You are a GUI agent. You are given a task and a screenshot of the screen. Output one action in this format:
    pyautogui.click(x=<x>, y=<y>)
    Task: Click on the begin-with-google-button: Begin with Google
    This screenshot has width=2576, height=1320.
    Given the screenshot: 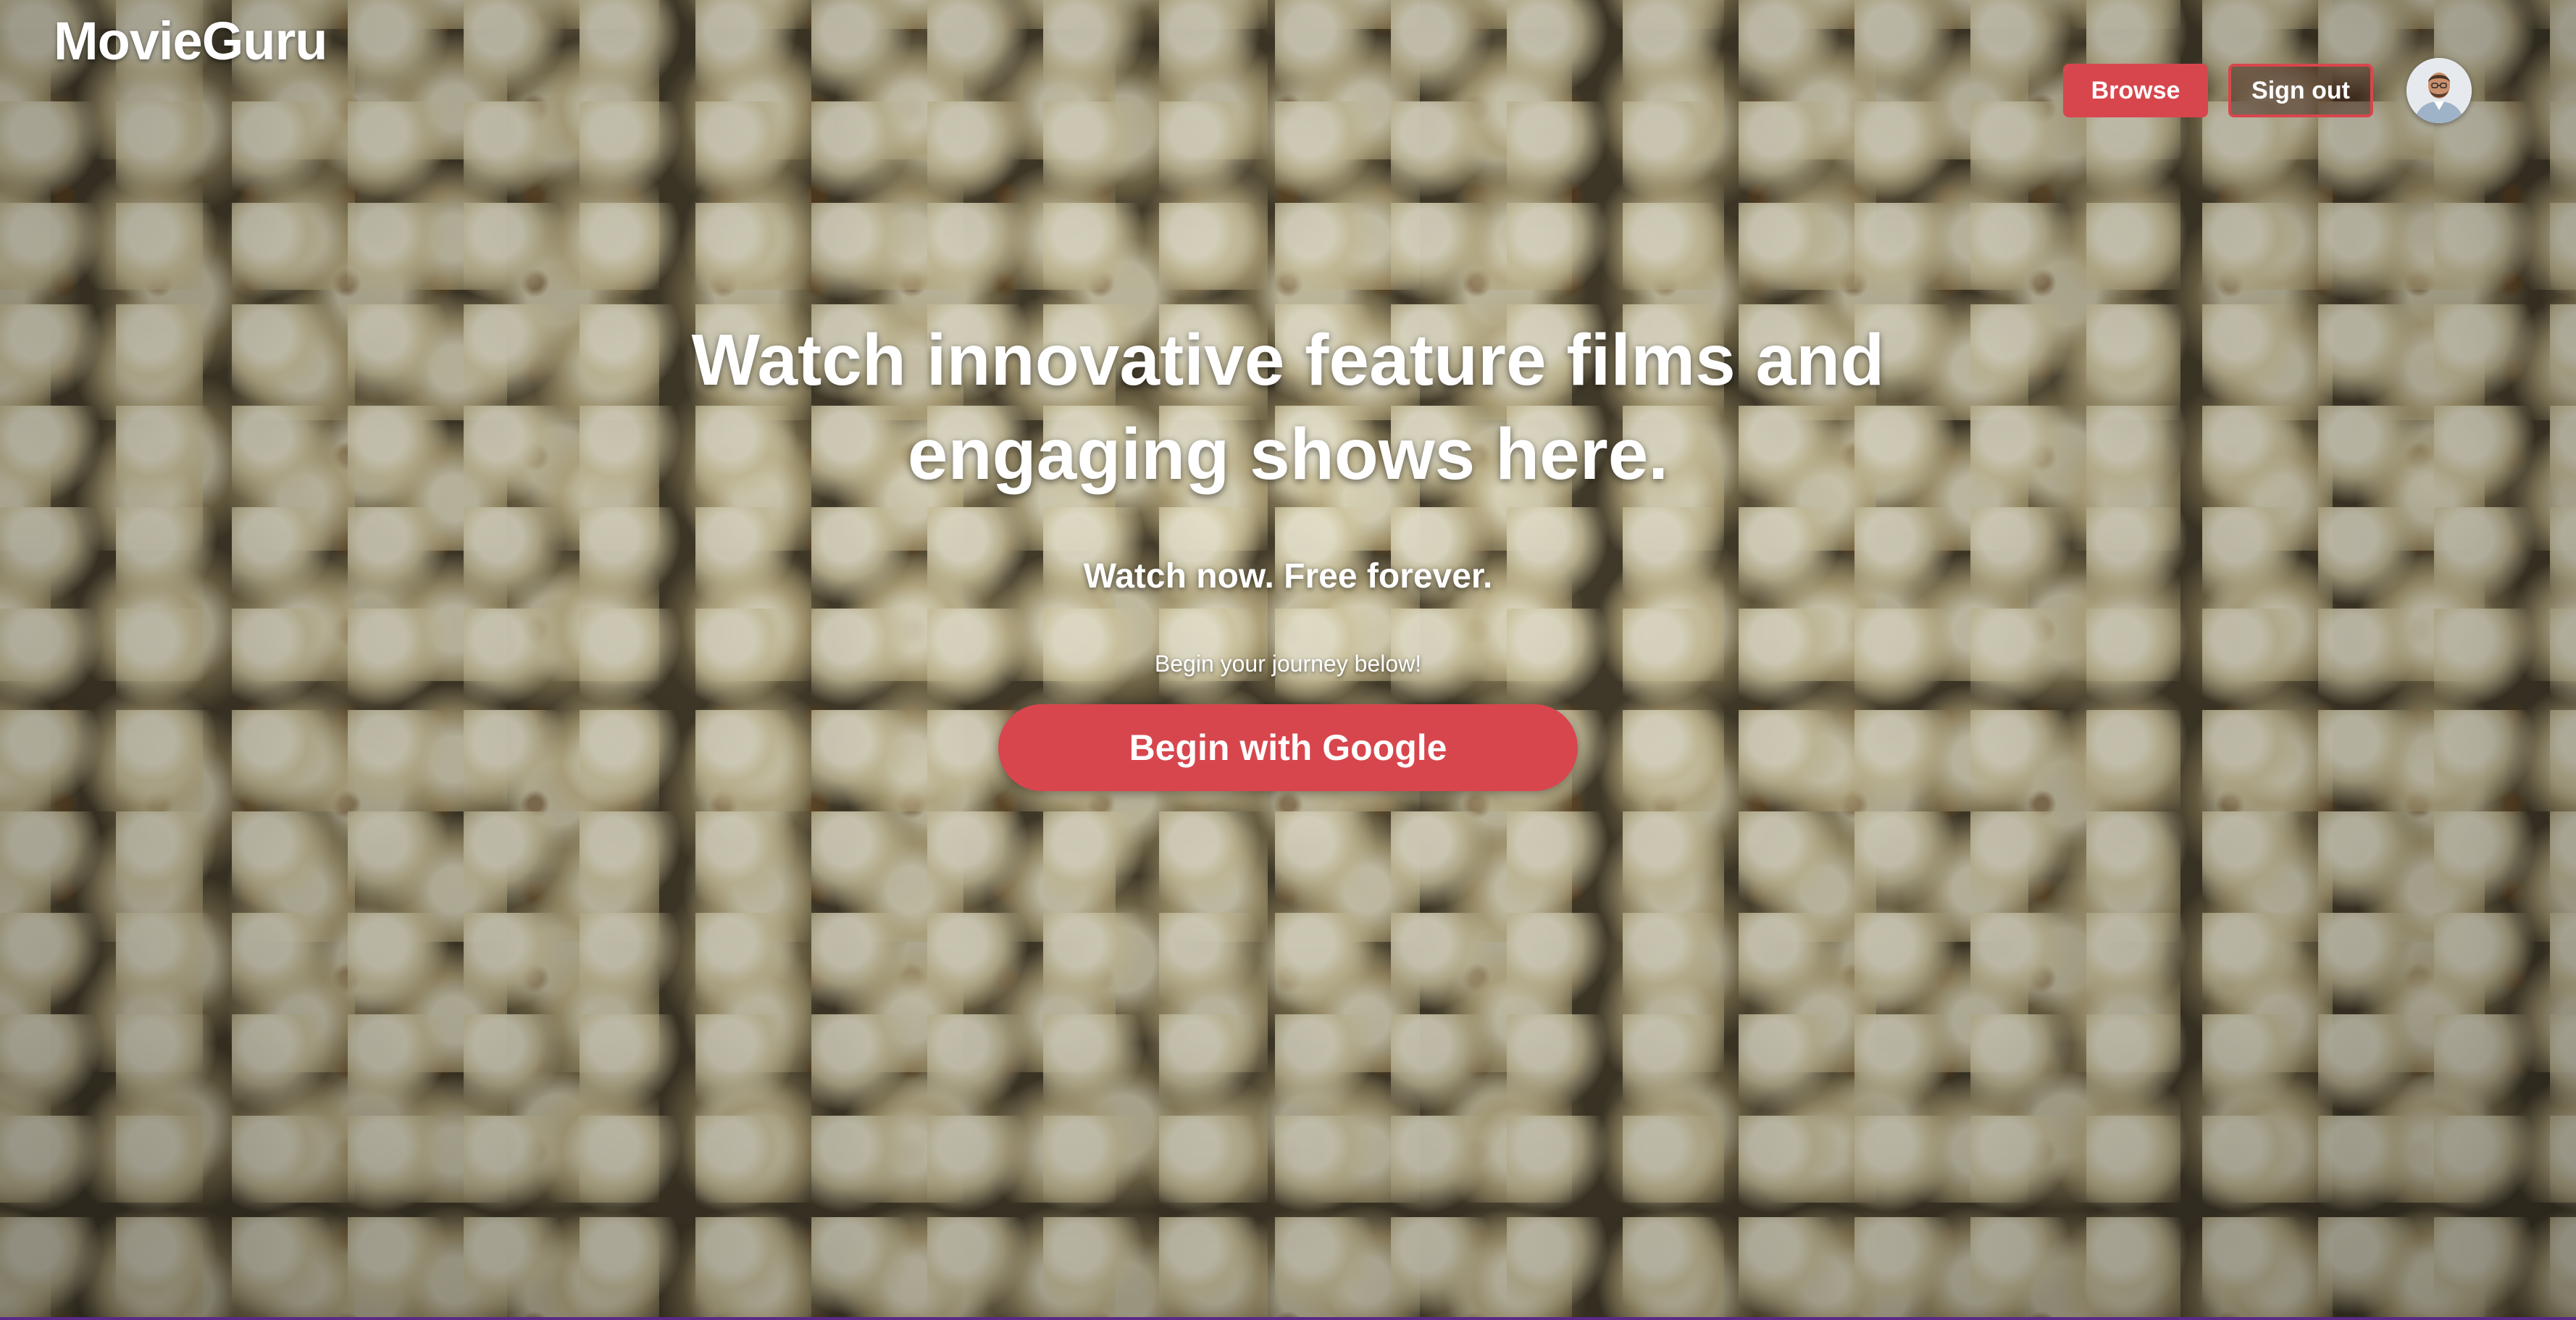 What is the action you would take?
    pyautogui.click(x=1288, y=748)
    